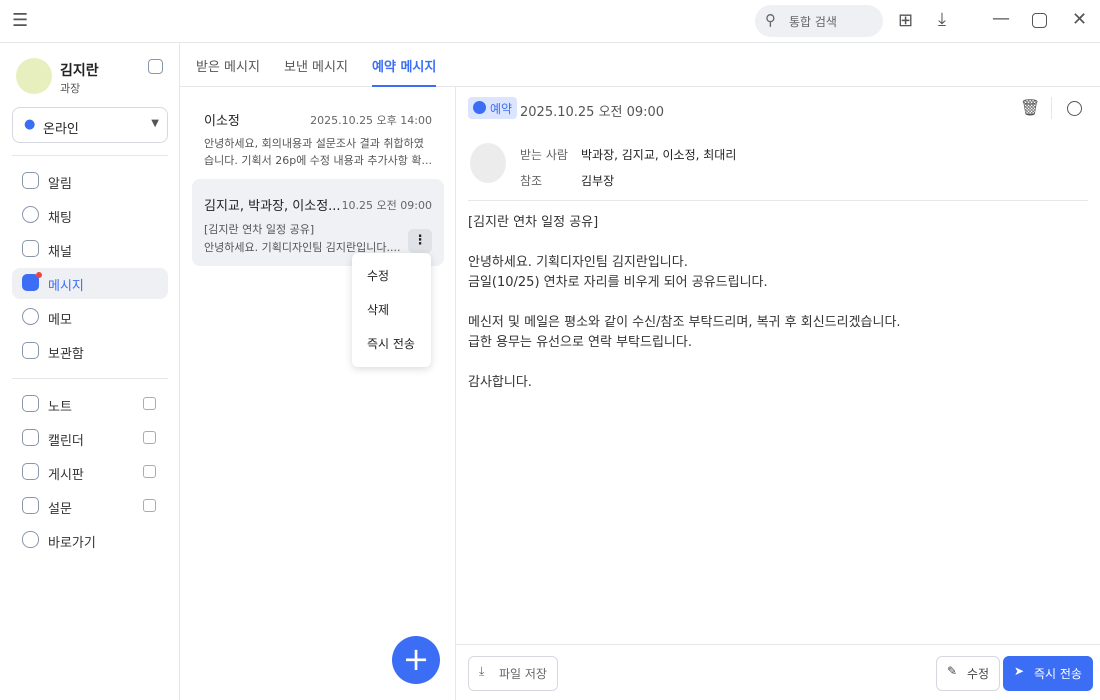 The height and width of the screenshot is (700, 1100). What do you see at coordinates (550, 21) in the screenshot?
I see `title-bar: ☰ ⚲ 통합 검색 ⊞ ⤓ — ✕` at bounding box center [550, 21].